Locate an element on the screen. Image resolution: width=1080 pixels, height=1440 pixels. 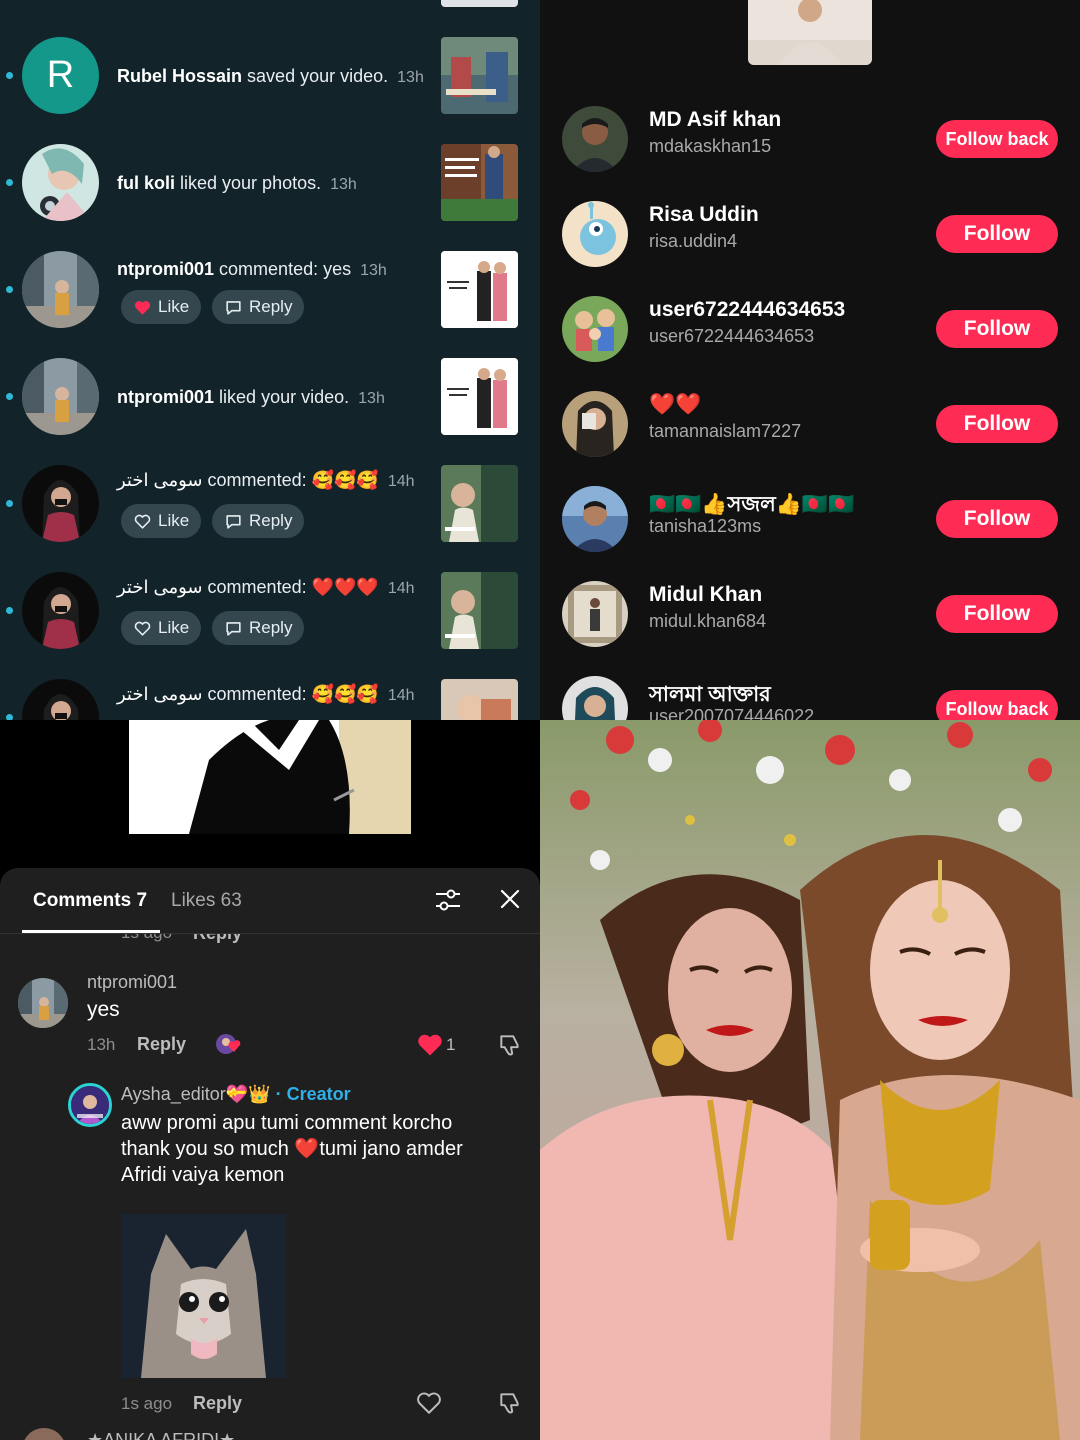
follow-username: user2007074446022 is located at coordinates (732, 713).